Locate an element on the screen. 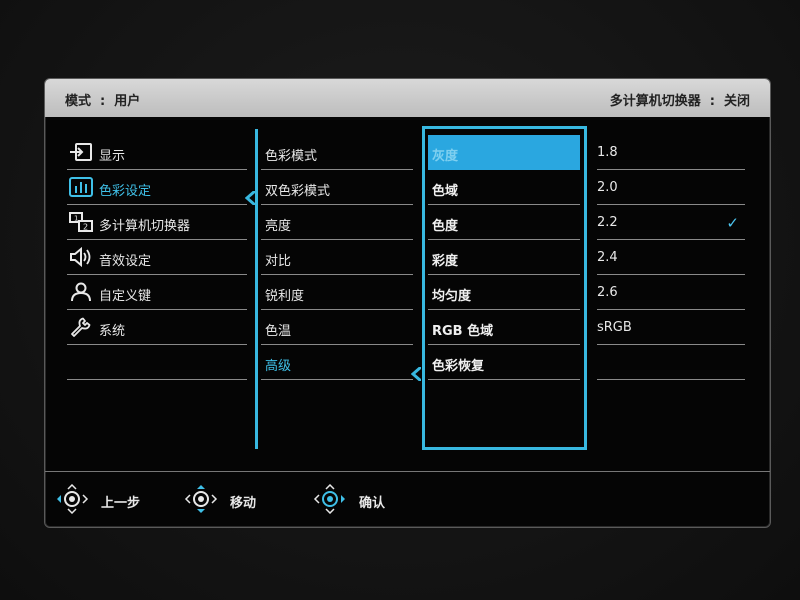  gamma-option-label: 2.4 is located at coordinates (607, 257).